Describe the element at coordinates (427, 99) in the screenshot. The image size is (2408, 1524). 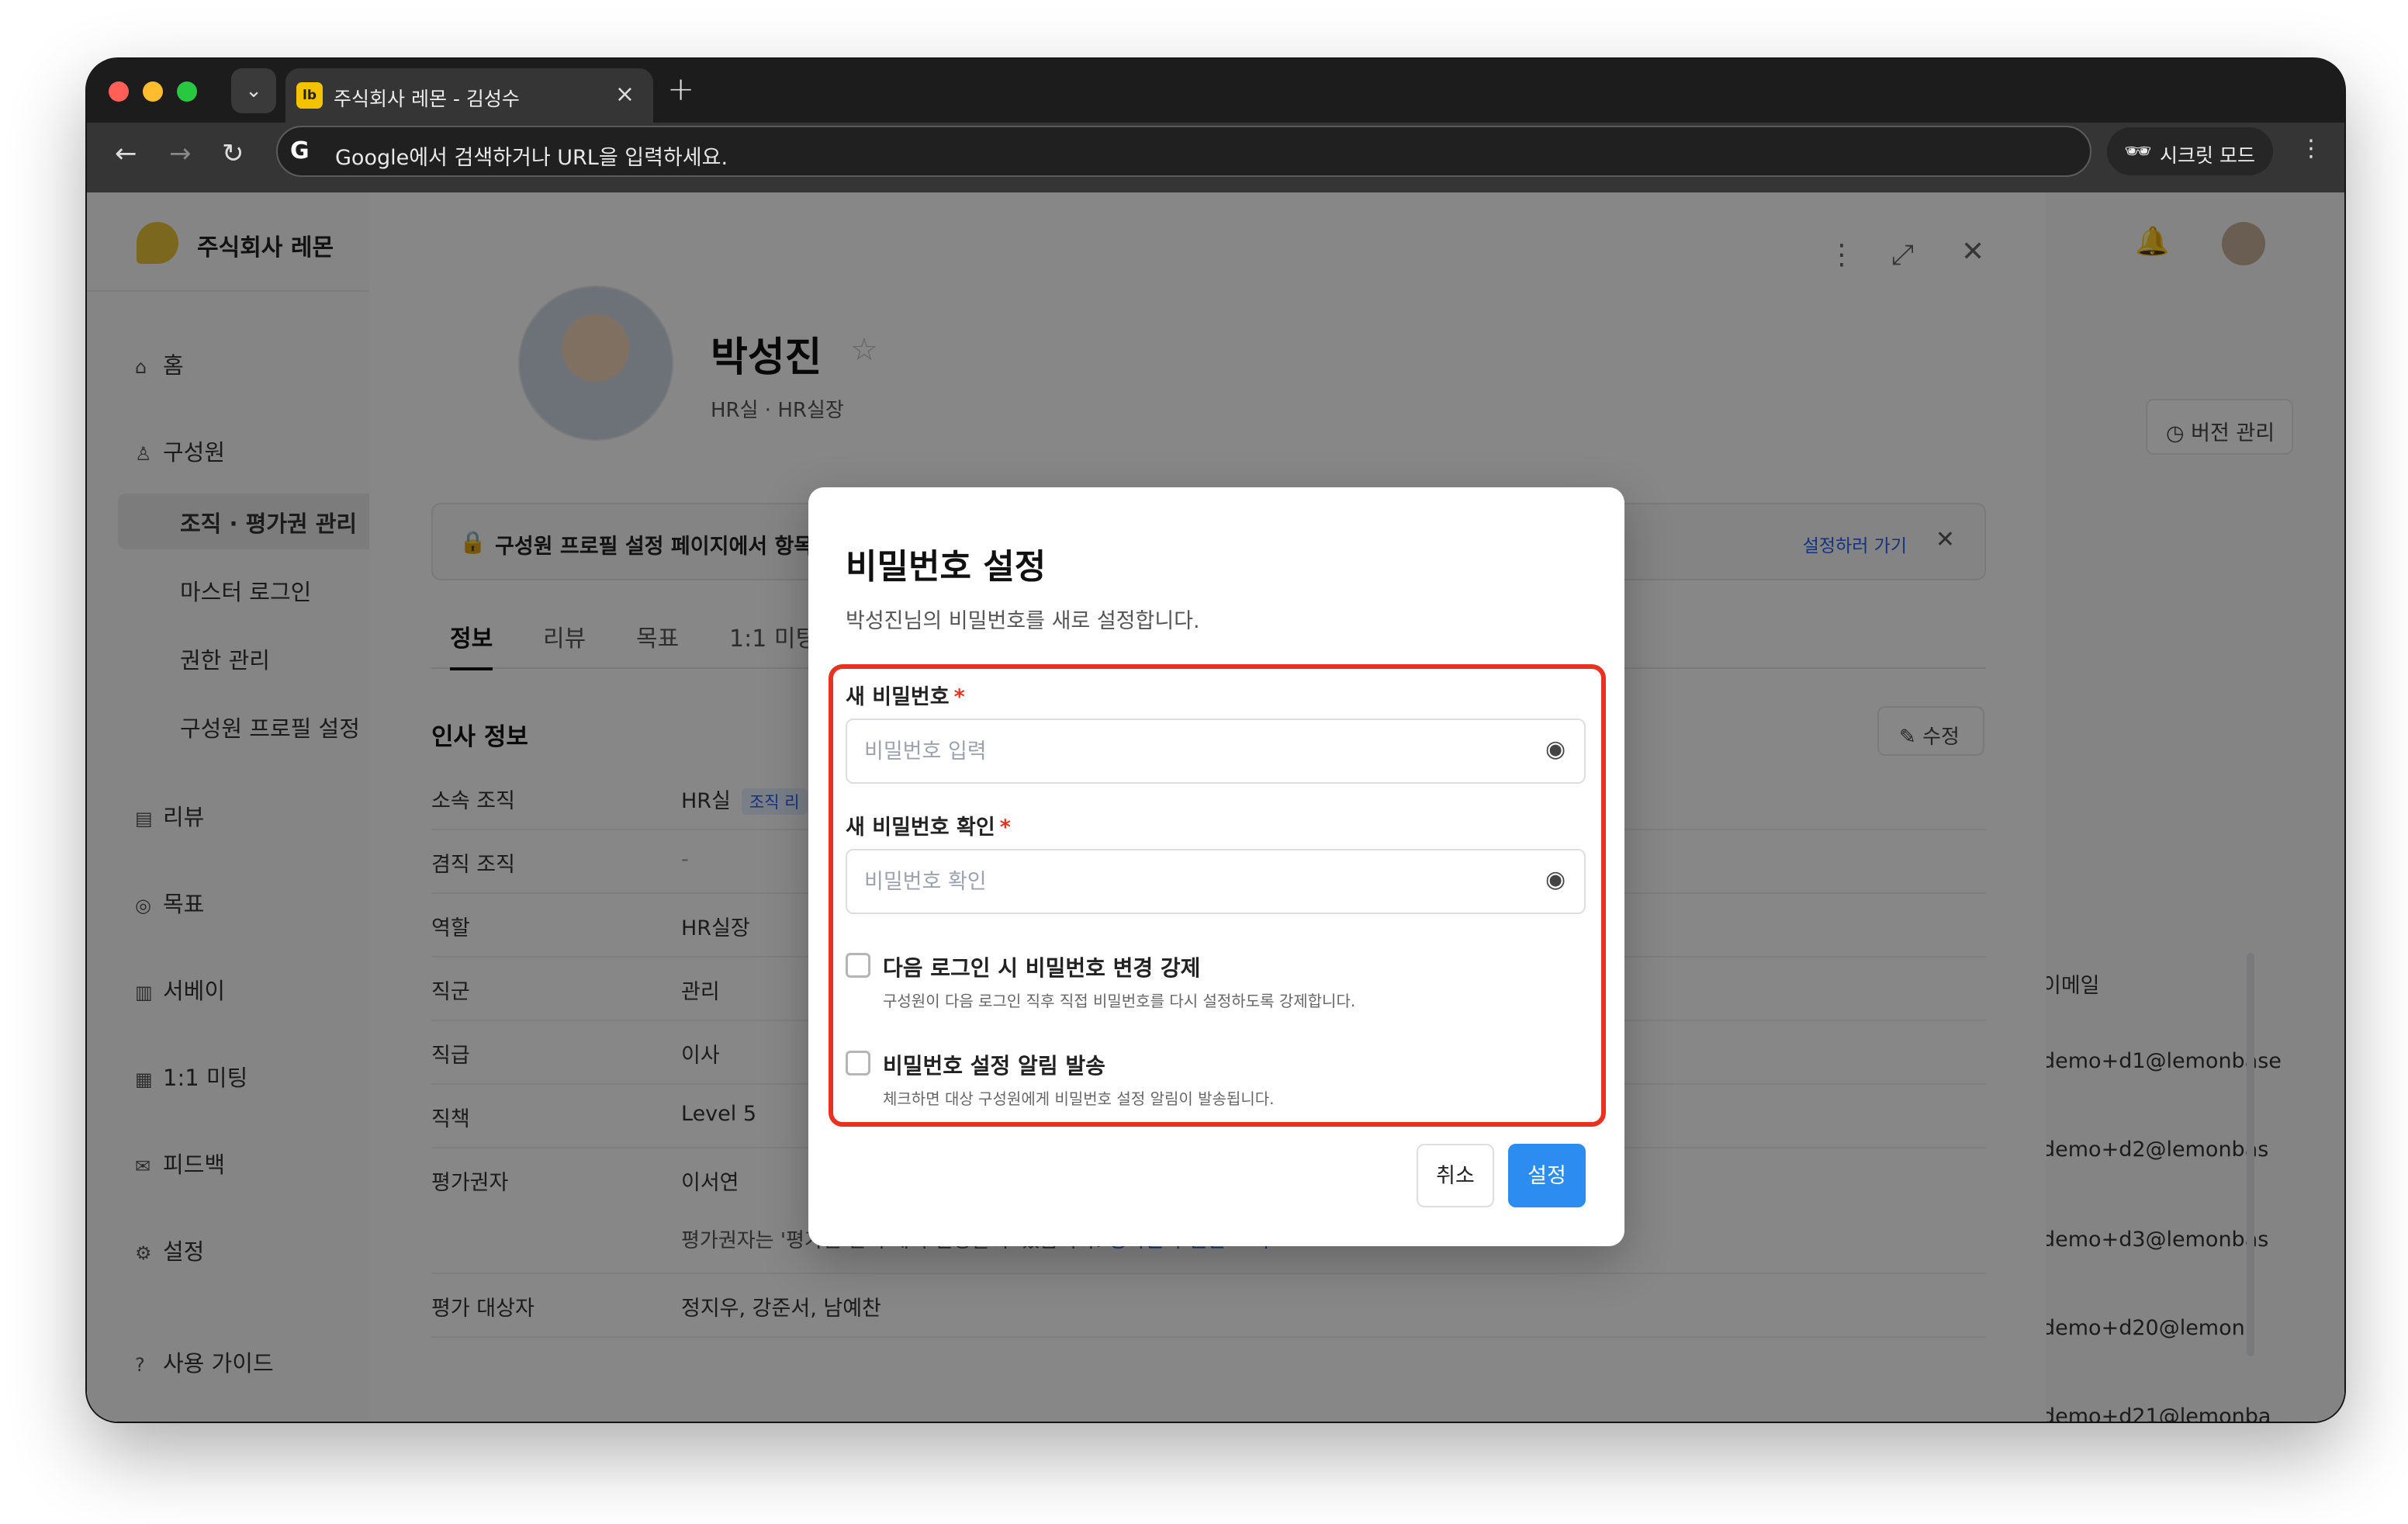
I see `tab-title: 주식회사 레몬 - 김성수` at that location.